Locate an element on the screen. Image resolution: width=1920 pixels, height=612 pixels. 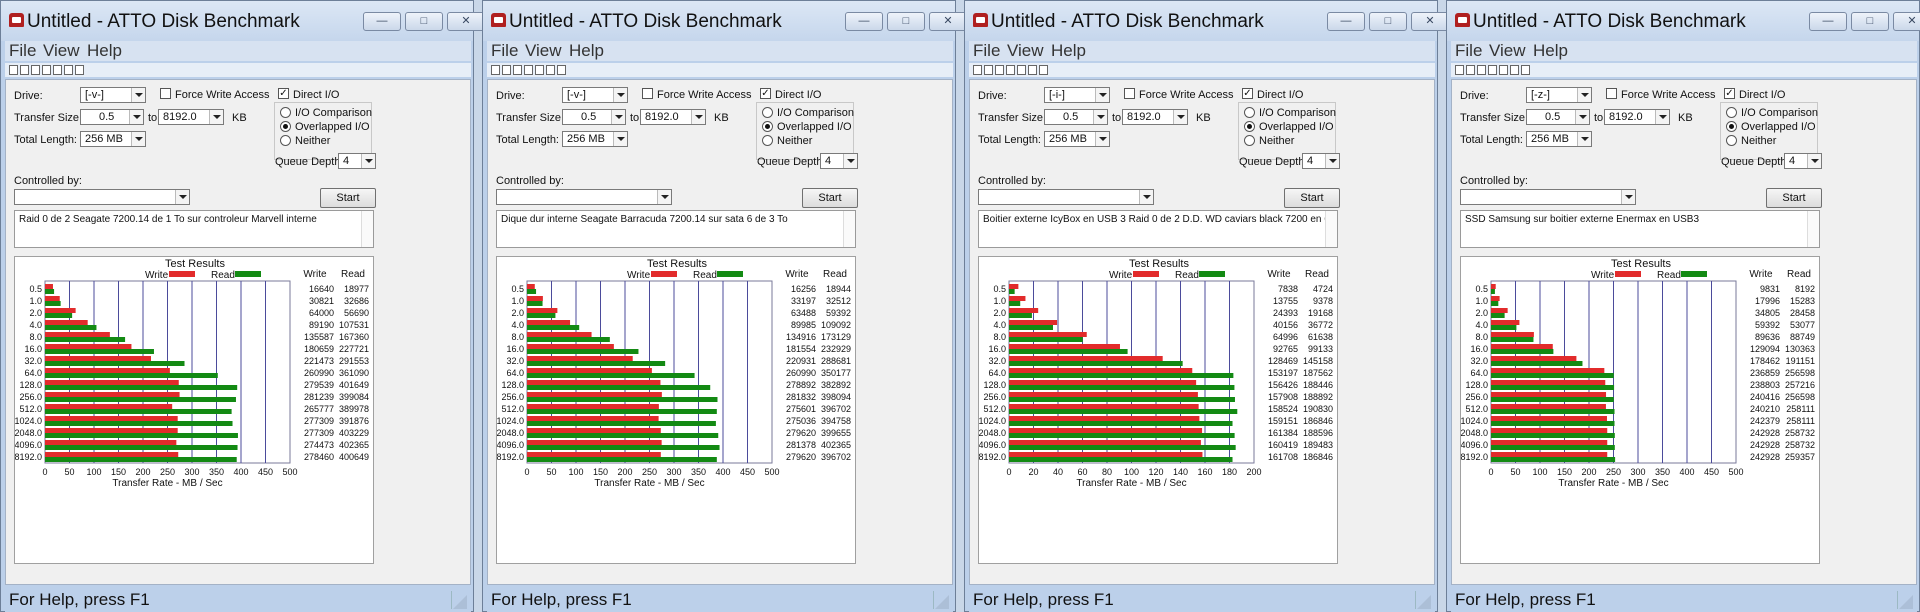
drive-select: [-i-] is located at coordinates (1077, 95).